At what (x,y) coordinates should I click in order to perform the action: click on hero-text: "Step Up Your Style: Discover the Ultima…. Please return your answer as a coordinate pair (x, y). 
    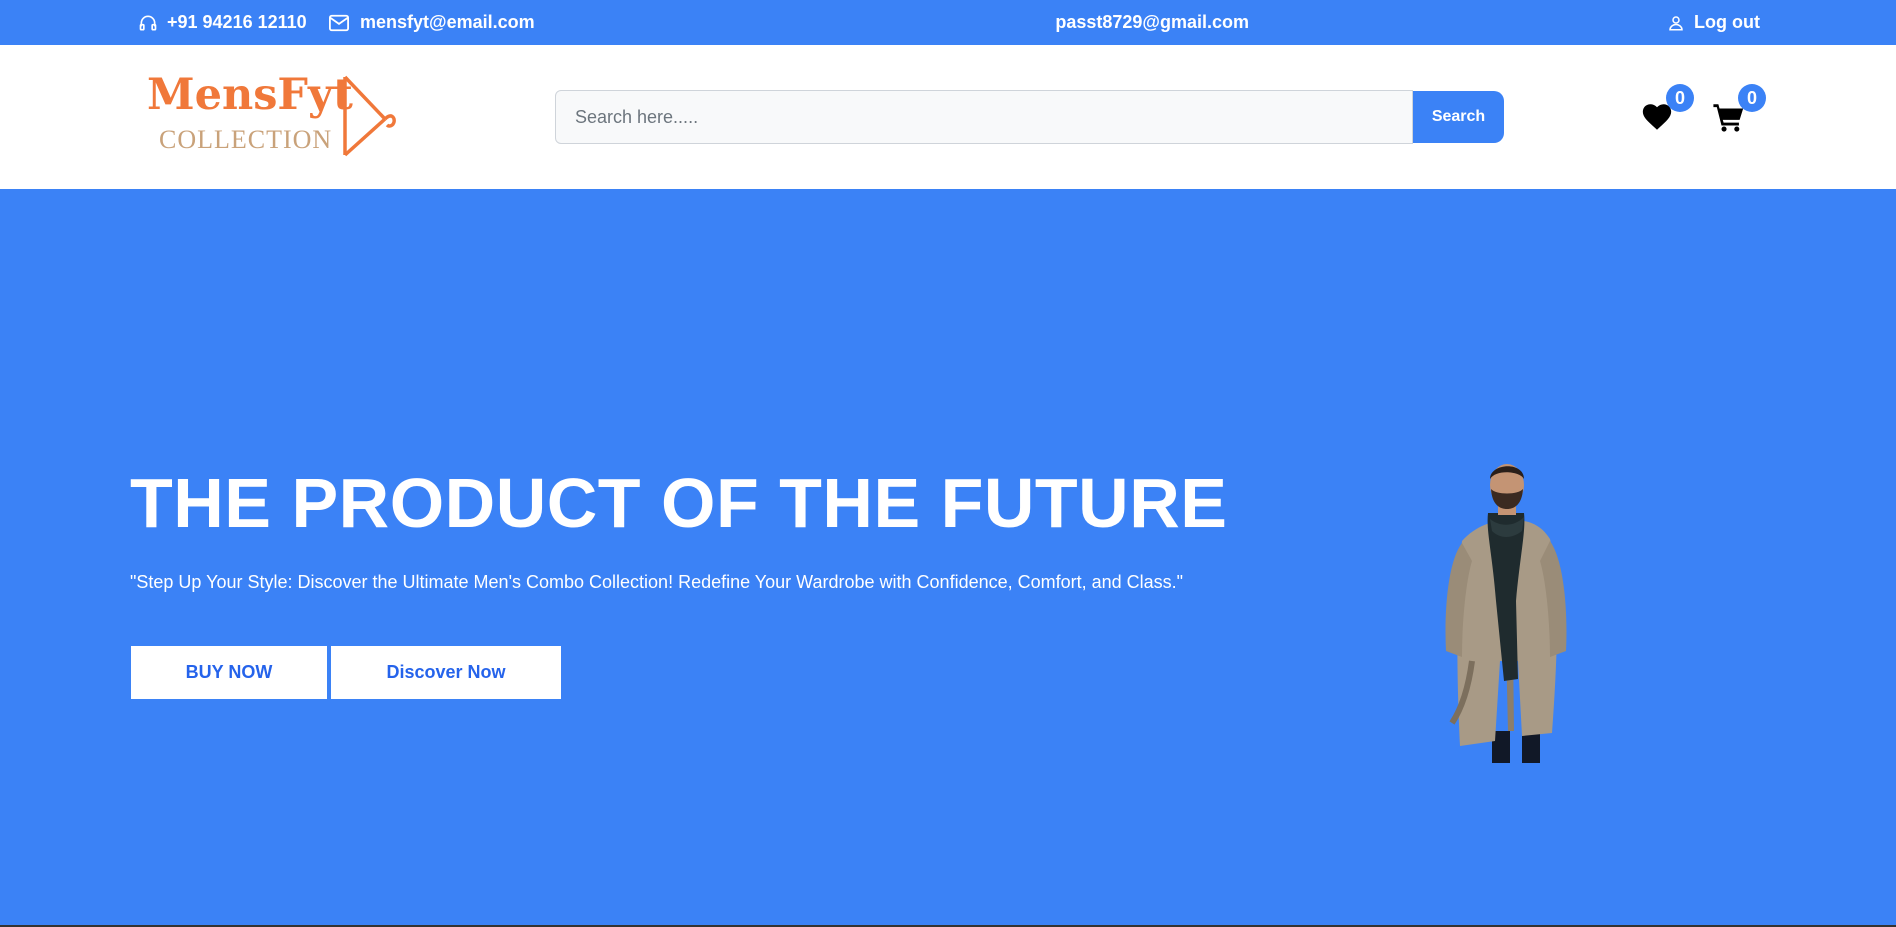
    Looking at the image, I should click on (657, 582).